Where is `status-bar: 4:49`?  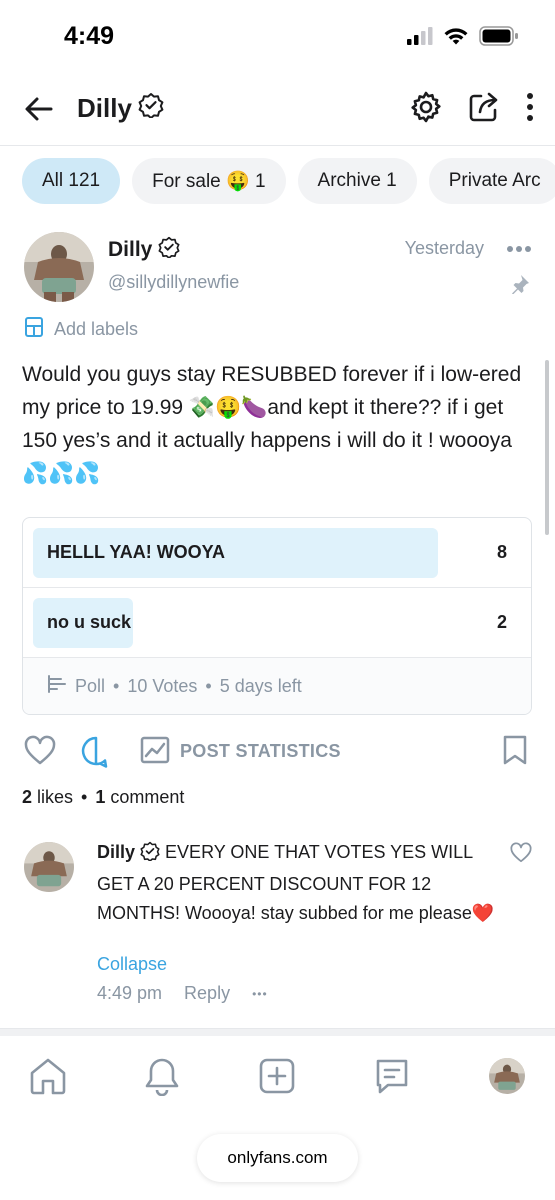
status-bar: 4:49 is located at coordinates (277, 36).